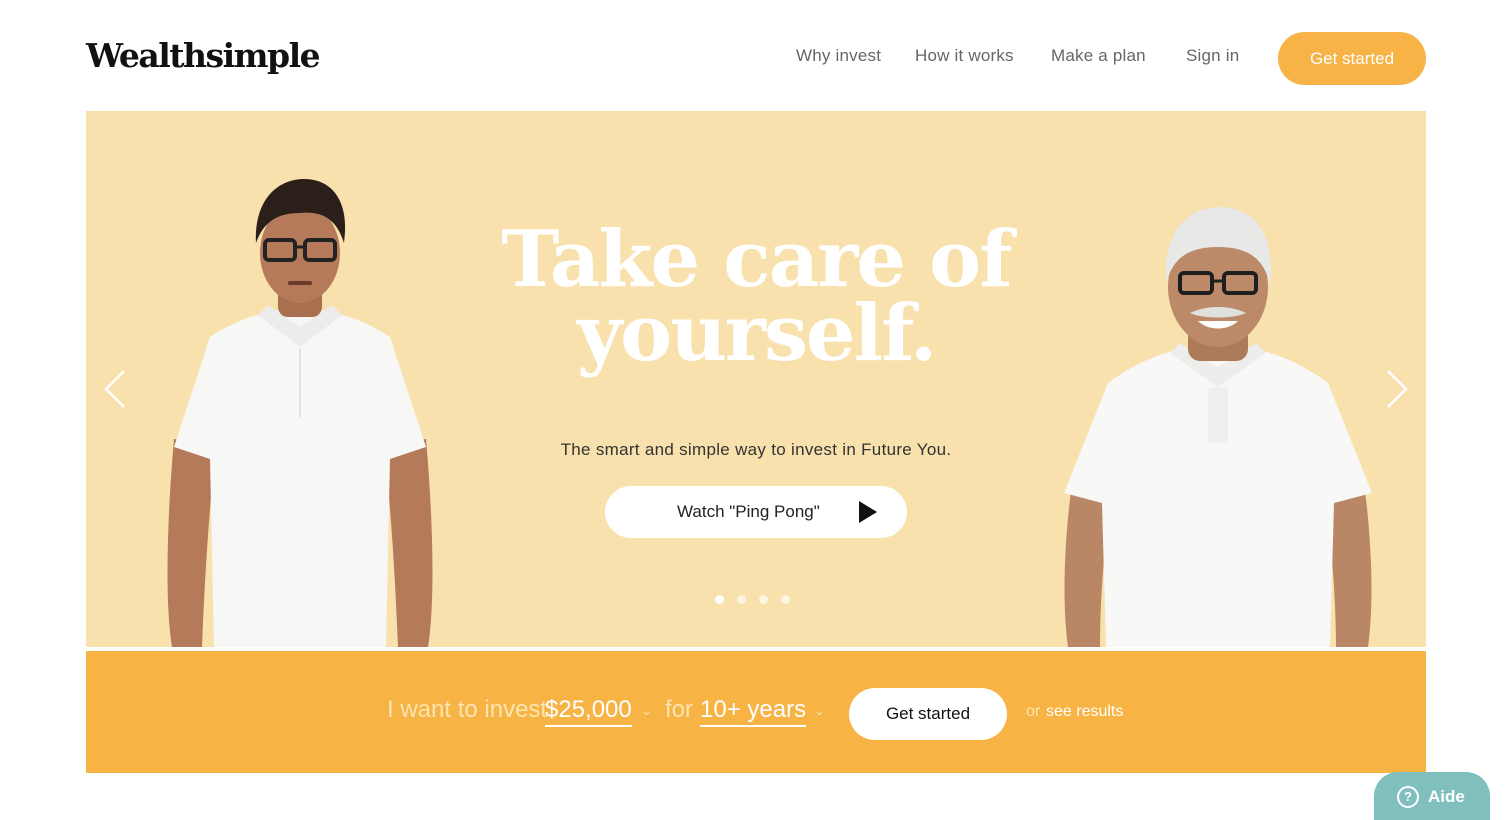 This screenshot has height=820, width=1512. Describe the element at coordinates (1397, 389) in the screenshot. I see `chevron-right-icon` at that location.